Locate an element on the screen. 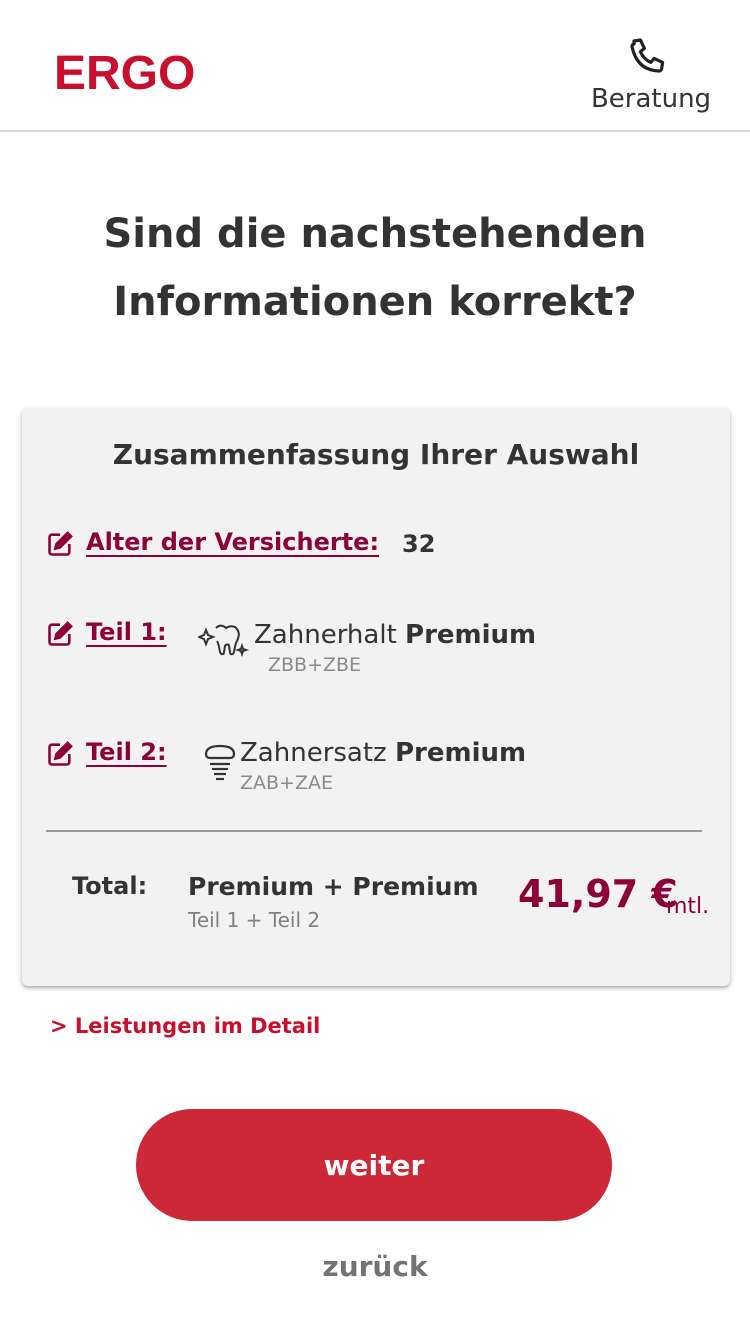 Image resolution: width=750 pixels, height=1334 pixels. next-button: weiter is located at coordinates (374, 1165).